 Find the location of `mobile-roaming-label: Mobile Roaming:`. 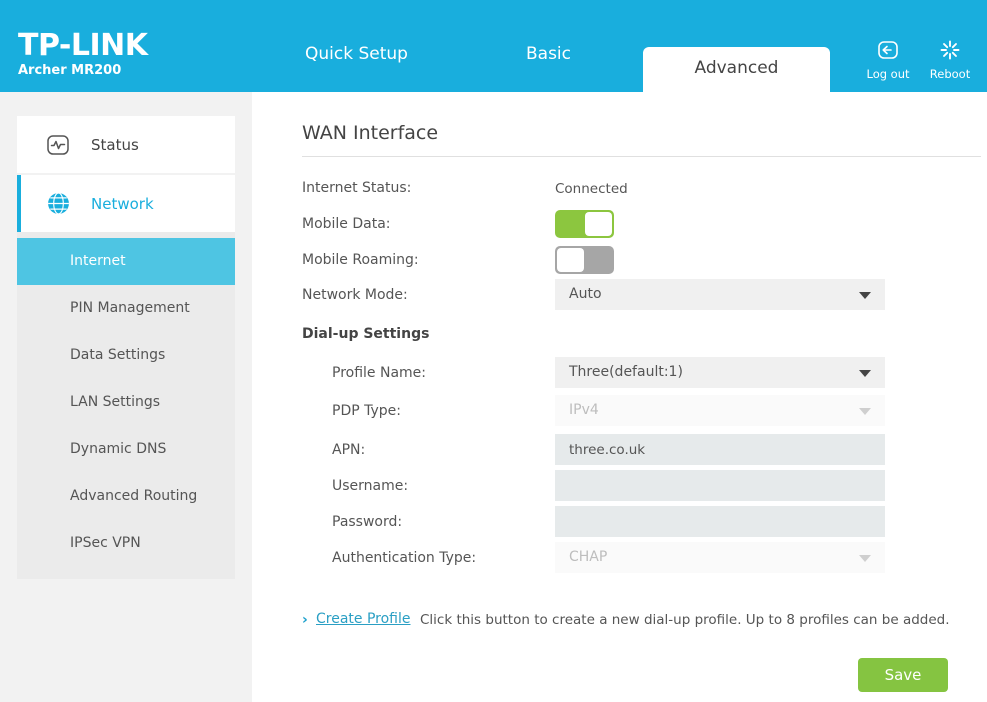

mobile-roaming-label: Mobile Roaming: is located at coordinates (360, 260).